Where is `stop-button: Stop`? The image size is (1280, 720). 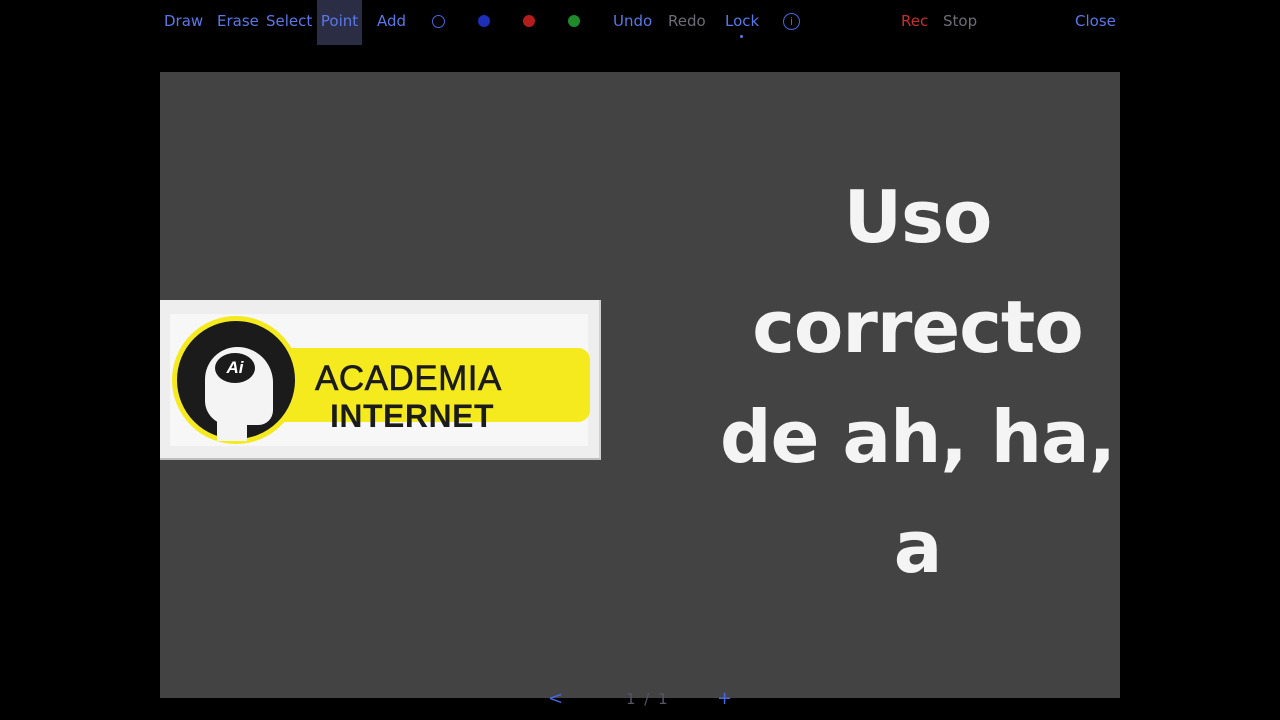 stop-button: Stop is located at coordinates (960, 22).